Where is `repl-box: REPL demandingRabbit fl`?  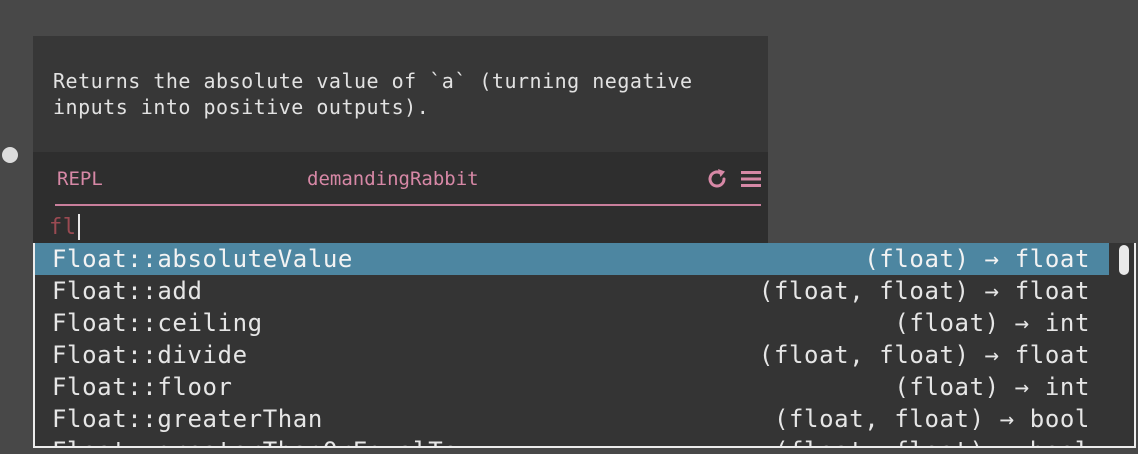
repl-box: REPL demandingRabbit fl is located at coordinates (400, 199).